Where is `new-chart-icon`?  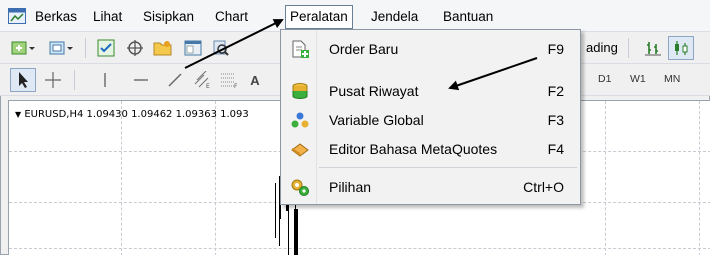
new-chart-icon is located at coordinates (23, 48).